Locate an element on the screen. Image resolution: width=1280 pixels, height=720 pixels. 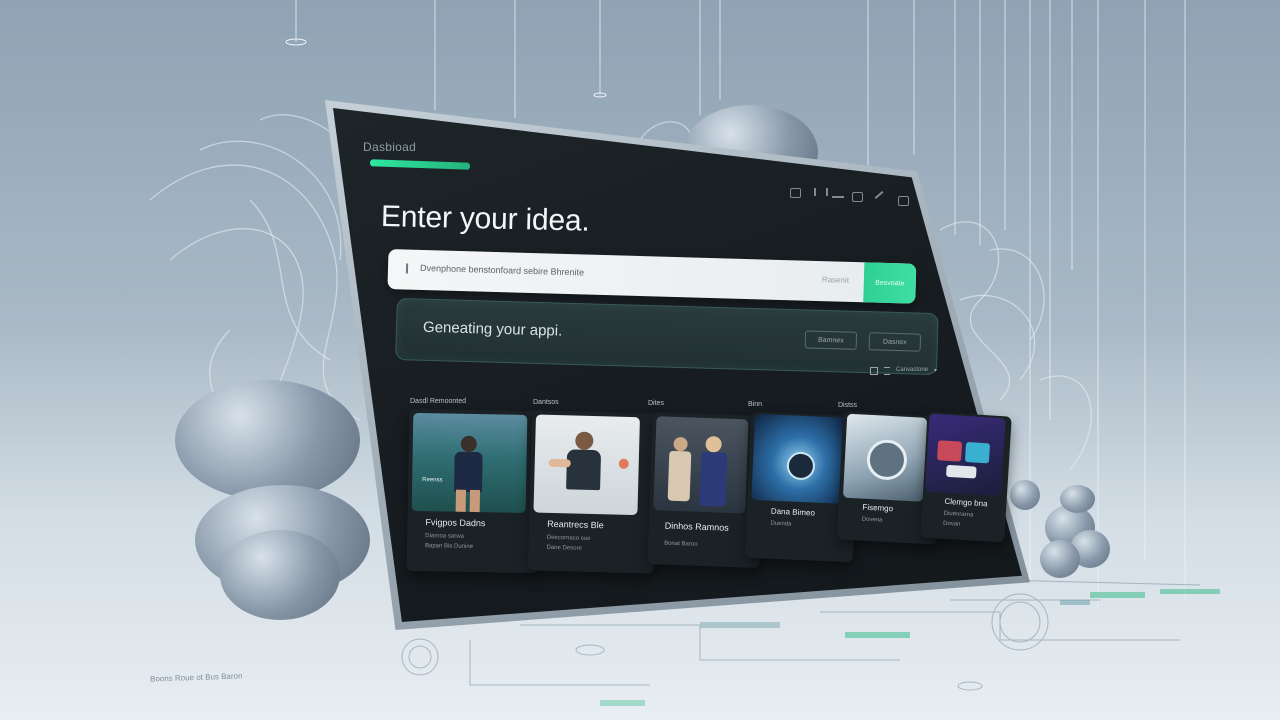
page-title: Enter your idea. is located at coordinates (485, 219).